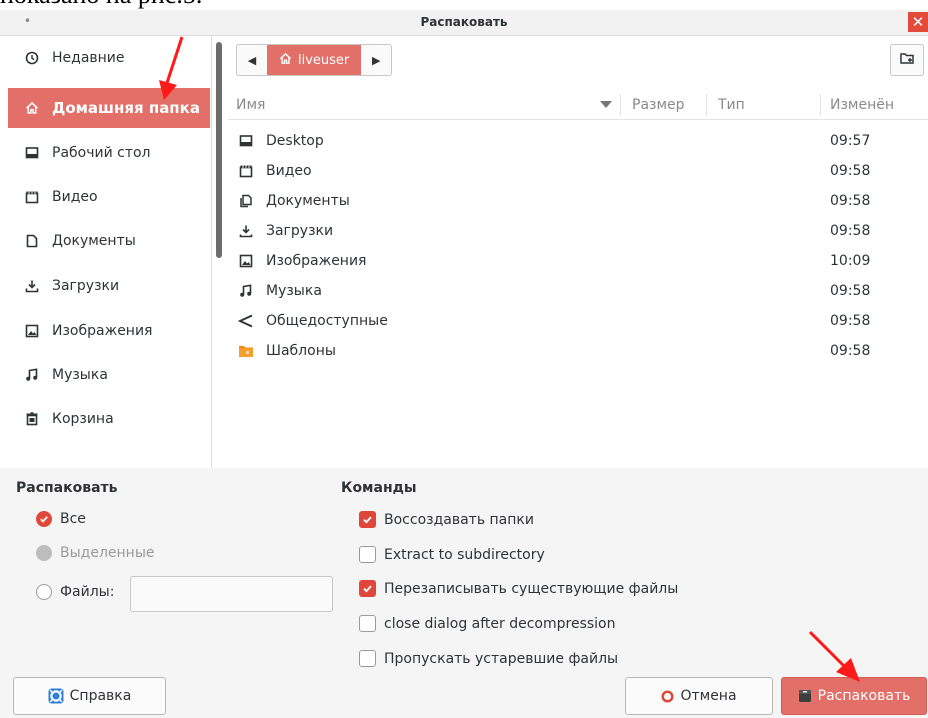 The width and height of the screenshot is (928, 718). I want to click on sidebar-item-video: Видео, so click(109, 197).